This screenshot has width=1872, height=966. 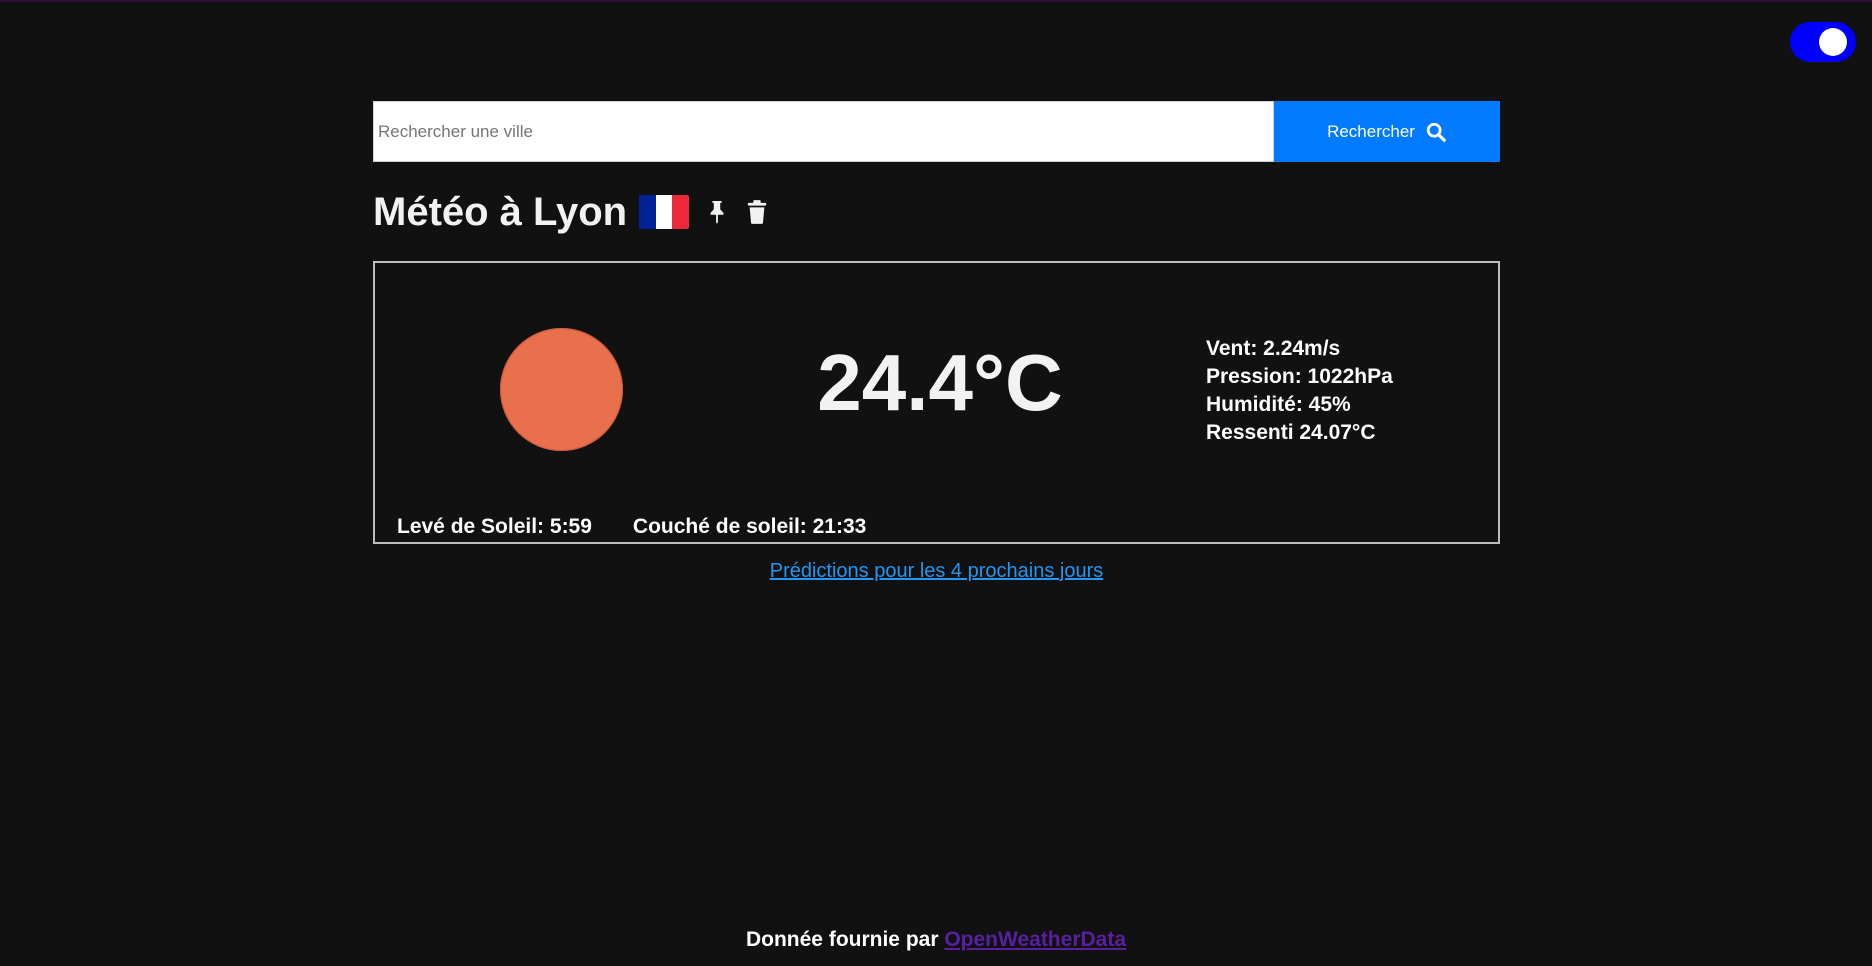 I want to click on page-title: Météo à Lyon, so click(x=500, y=212).